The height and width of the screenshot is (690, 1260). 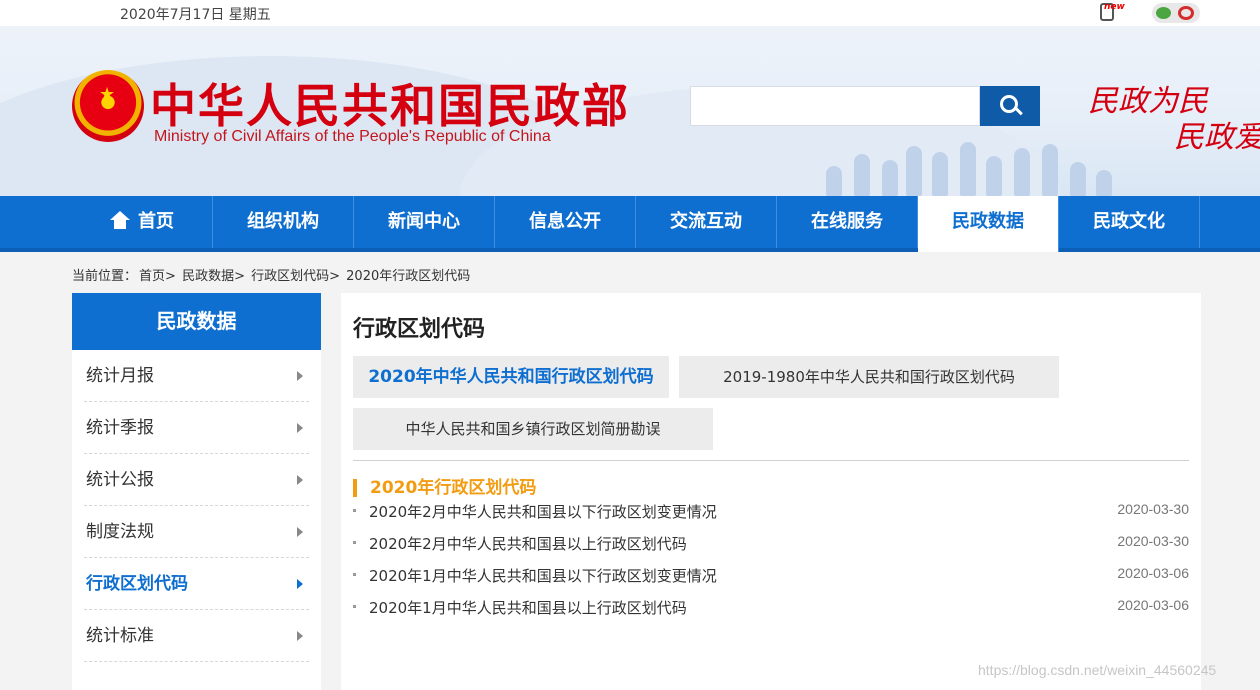 What do you see at coordinates (771, 511) in the screenshot?
I see `list-item: 2020年2月中华人民共和国县以下行政区划变更情况 2020-03-30` at bounding box center [771, 511].